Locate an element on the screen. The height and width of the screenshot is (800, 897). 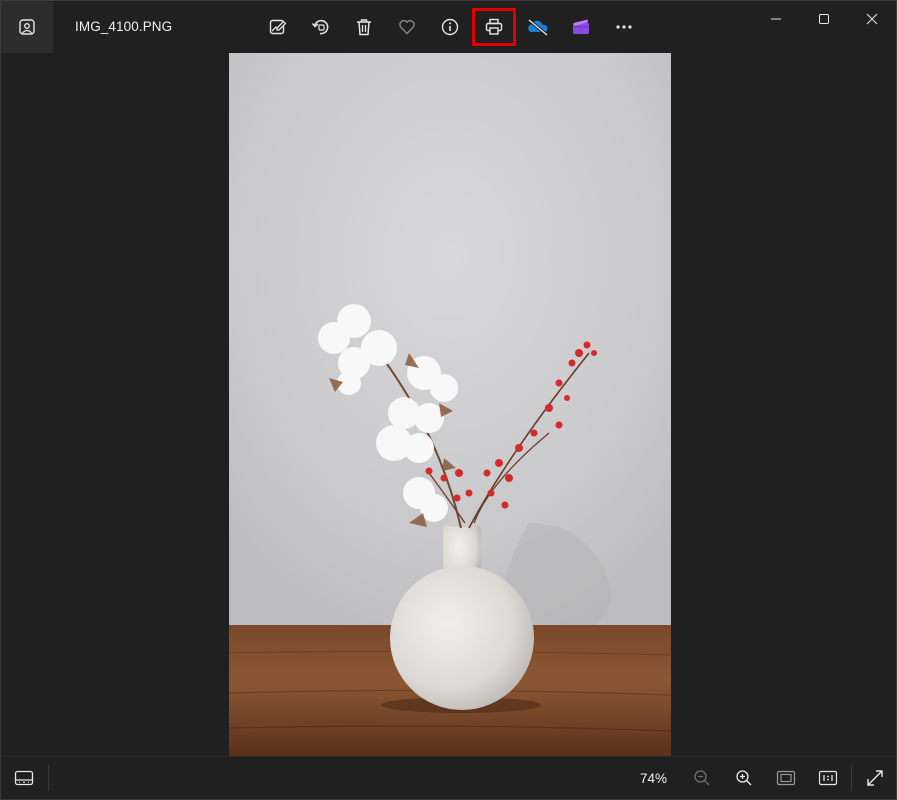
zoom-in-icon is located at coordinates (744, 778).